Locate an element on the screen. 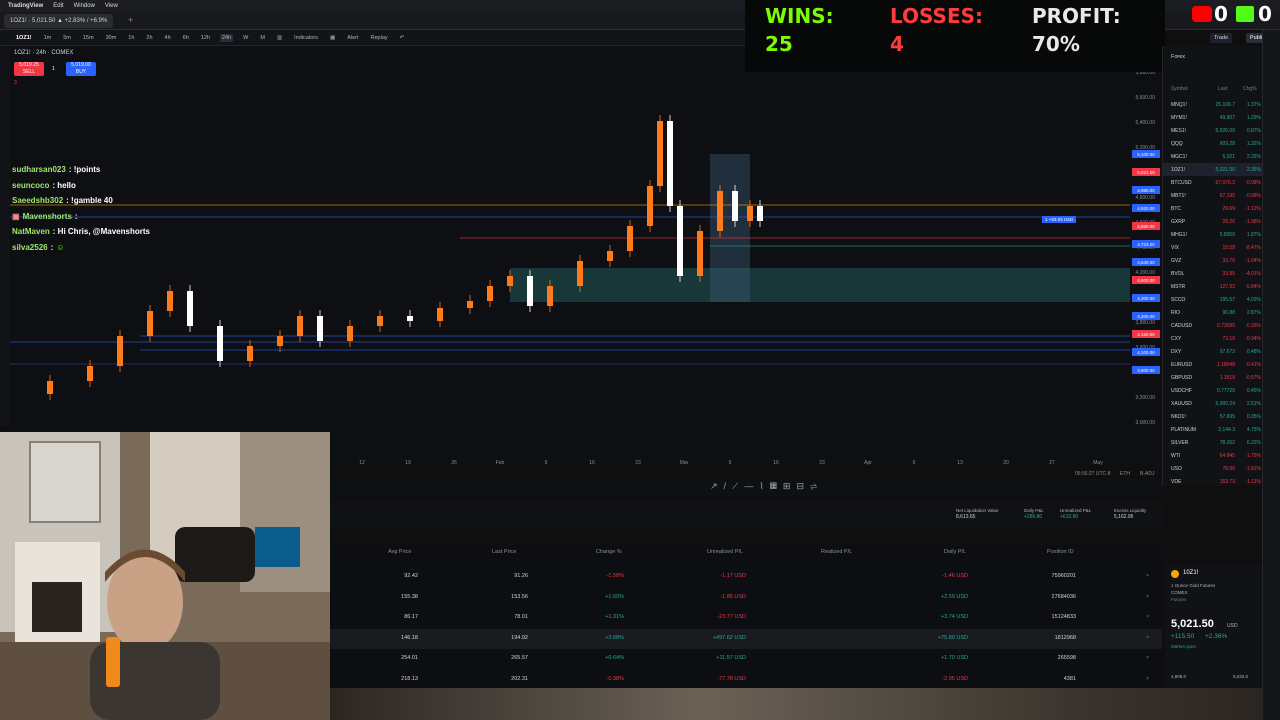  header-change: Change % is located at coordinates (609, 552).